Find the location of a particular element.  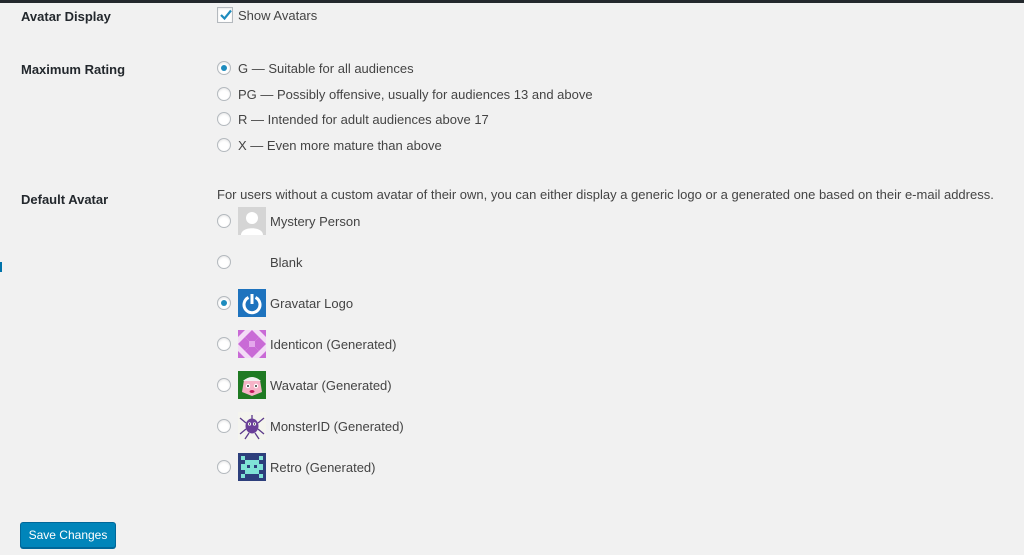

blank-radio is located at coordinates (224, 262).